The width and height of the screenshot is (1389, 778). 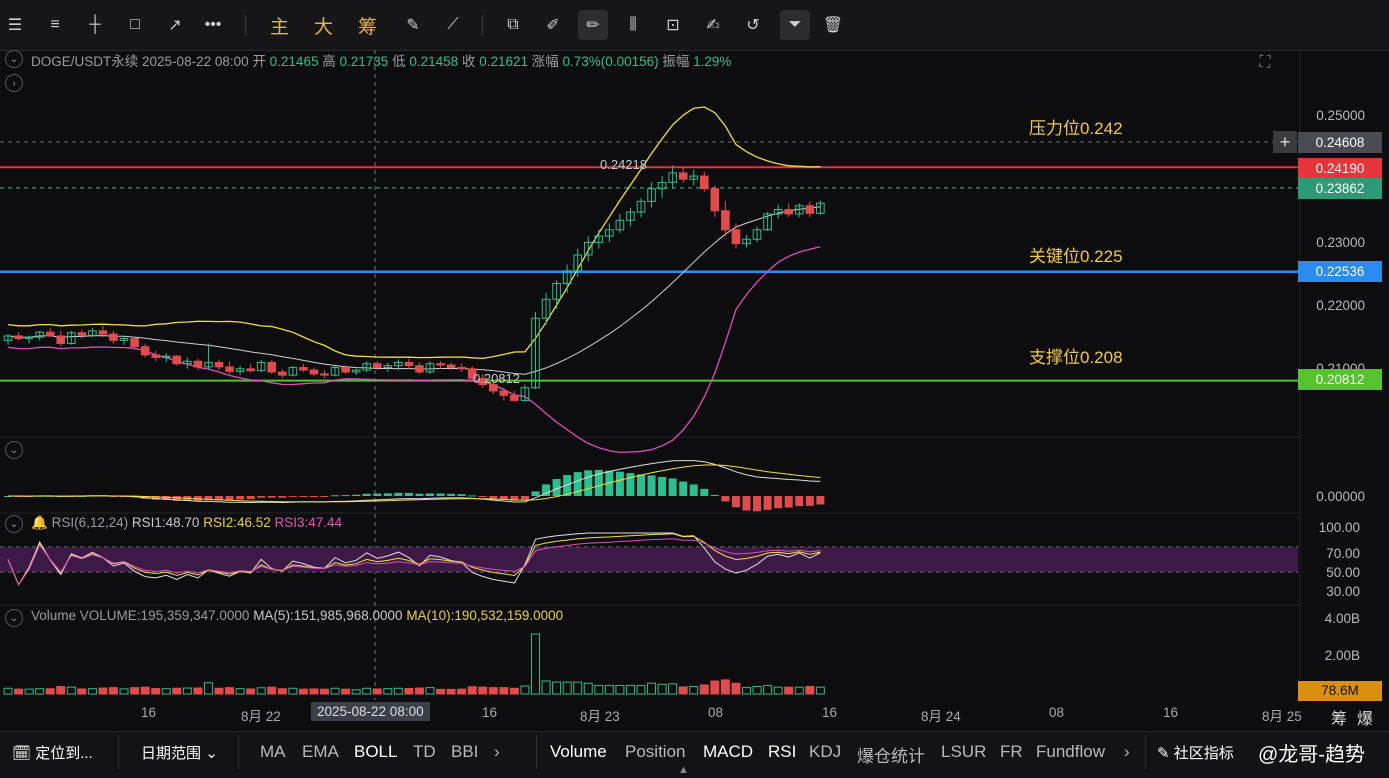 I want to click on lock-icon: ⊡, so click(x=673, y=25).